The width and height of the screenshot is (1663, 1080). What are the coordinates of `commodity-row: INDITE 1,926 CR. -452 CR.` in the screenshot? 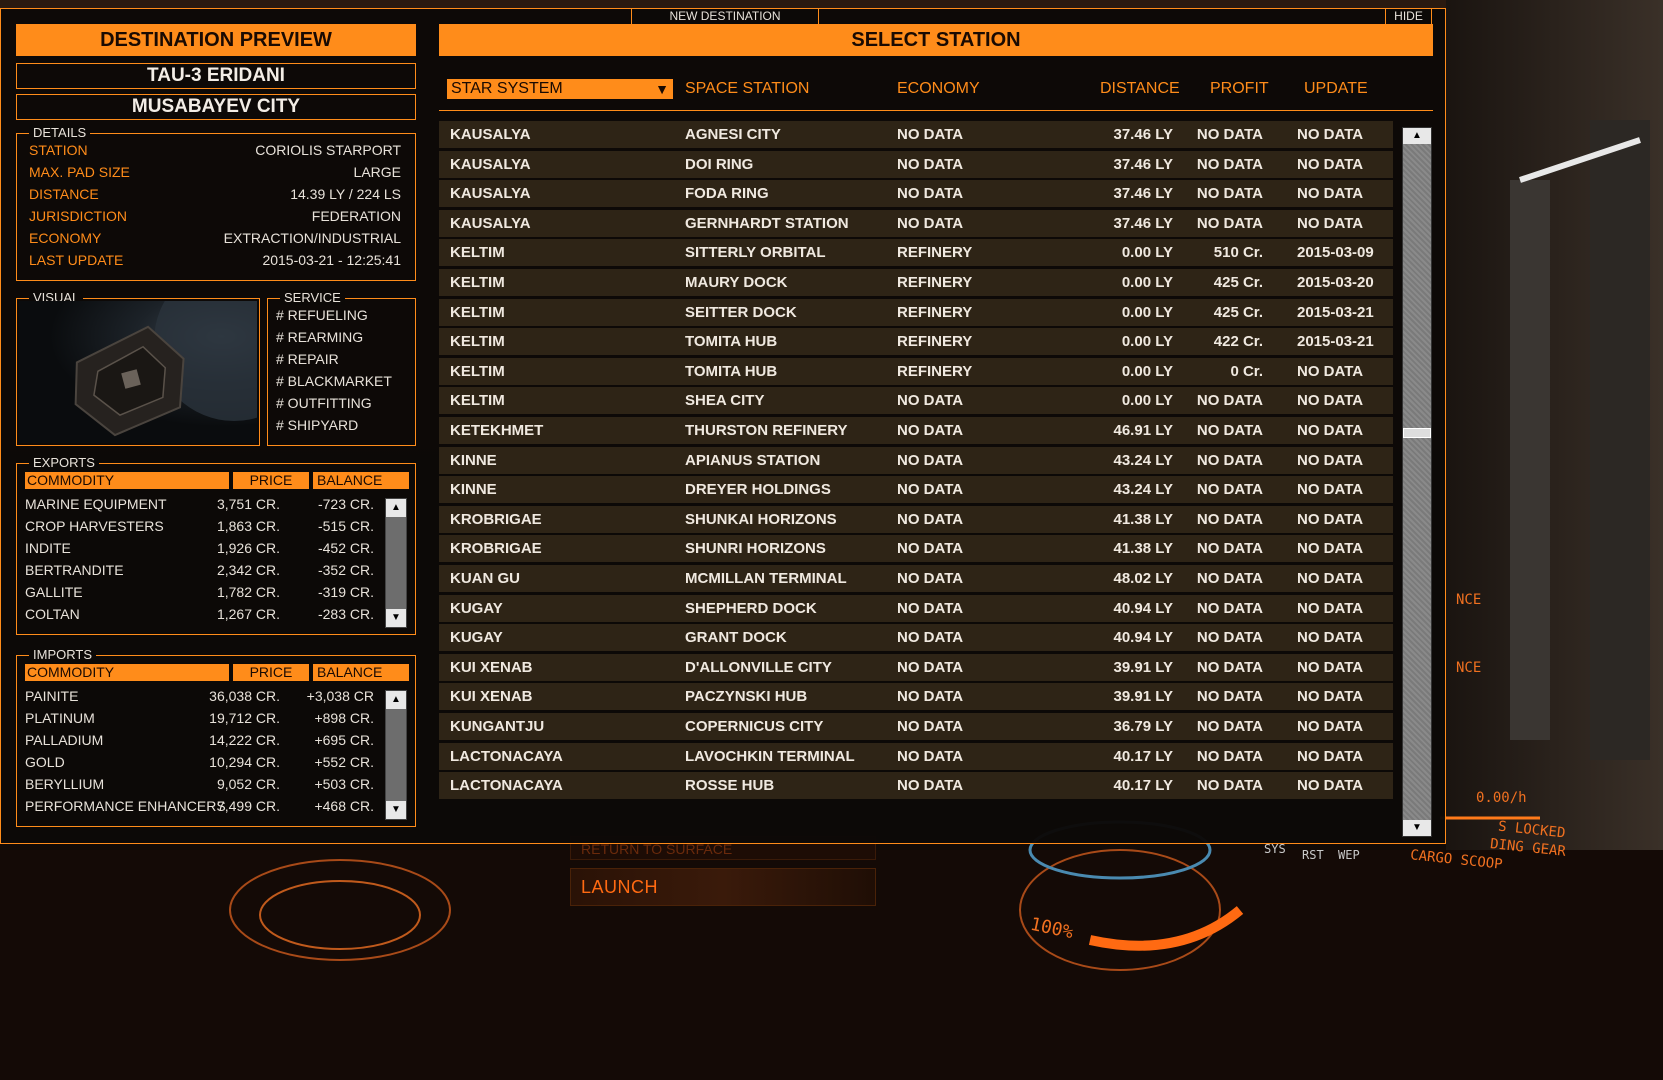 It's located at (202, 548).